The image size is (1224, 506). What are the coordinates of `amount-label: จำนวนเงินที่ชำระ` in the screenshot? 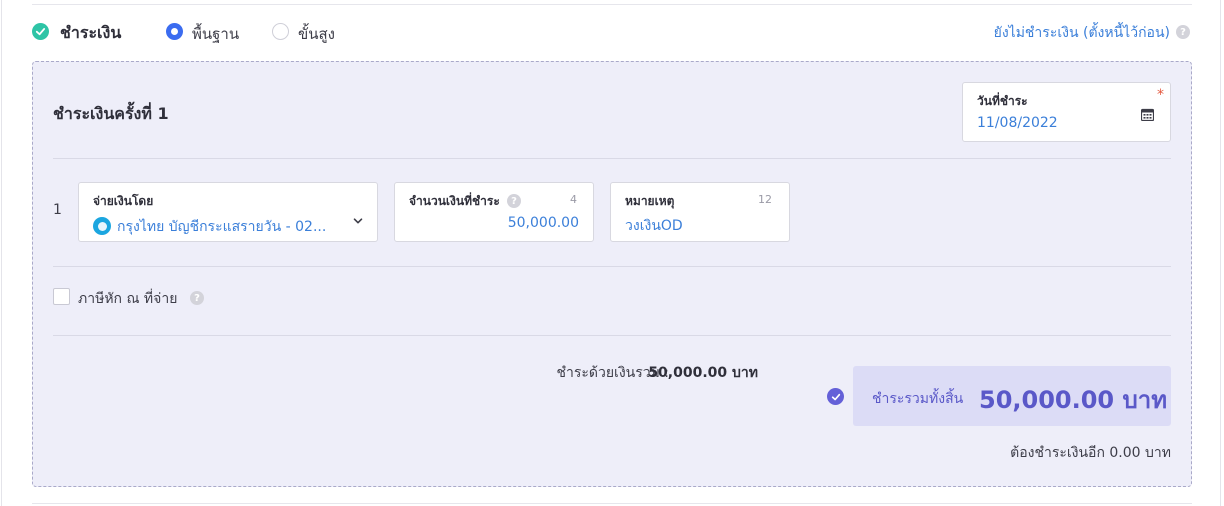 It's located at (454, 201).